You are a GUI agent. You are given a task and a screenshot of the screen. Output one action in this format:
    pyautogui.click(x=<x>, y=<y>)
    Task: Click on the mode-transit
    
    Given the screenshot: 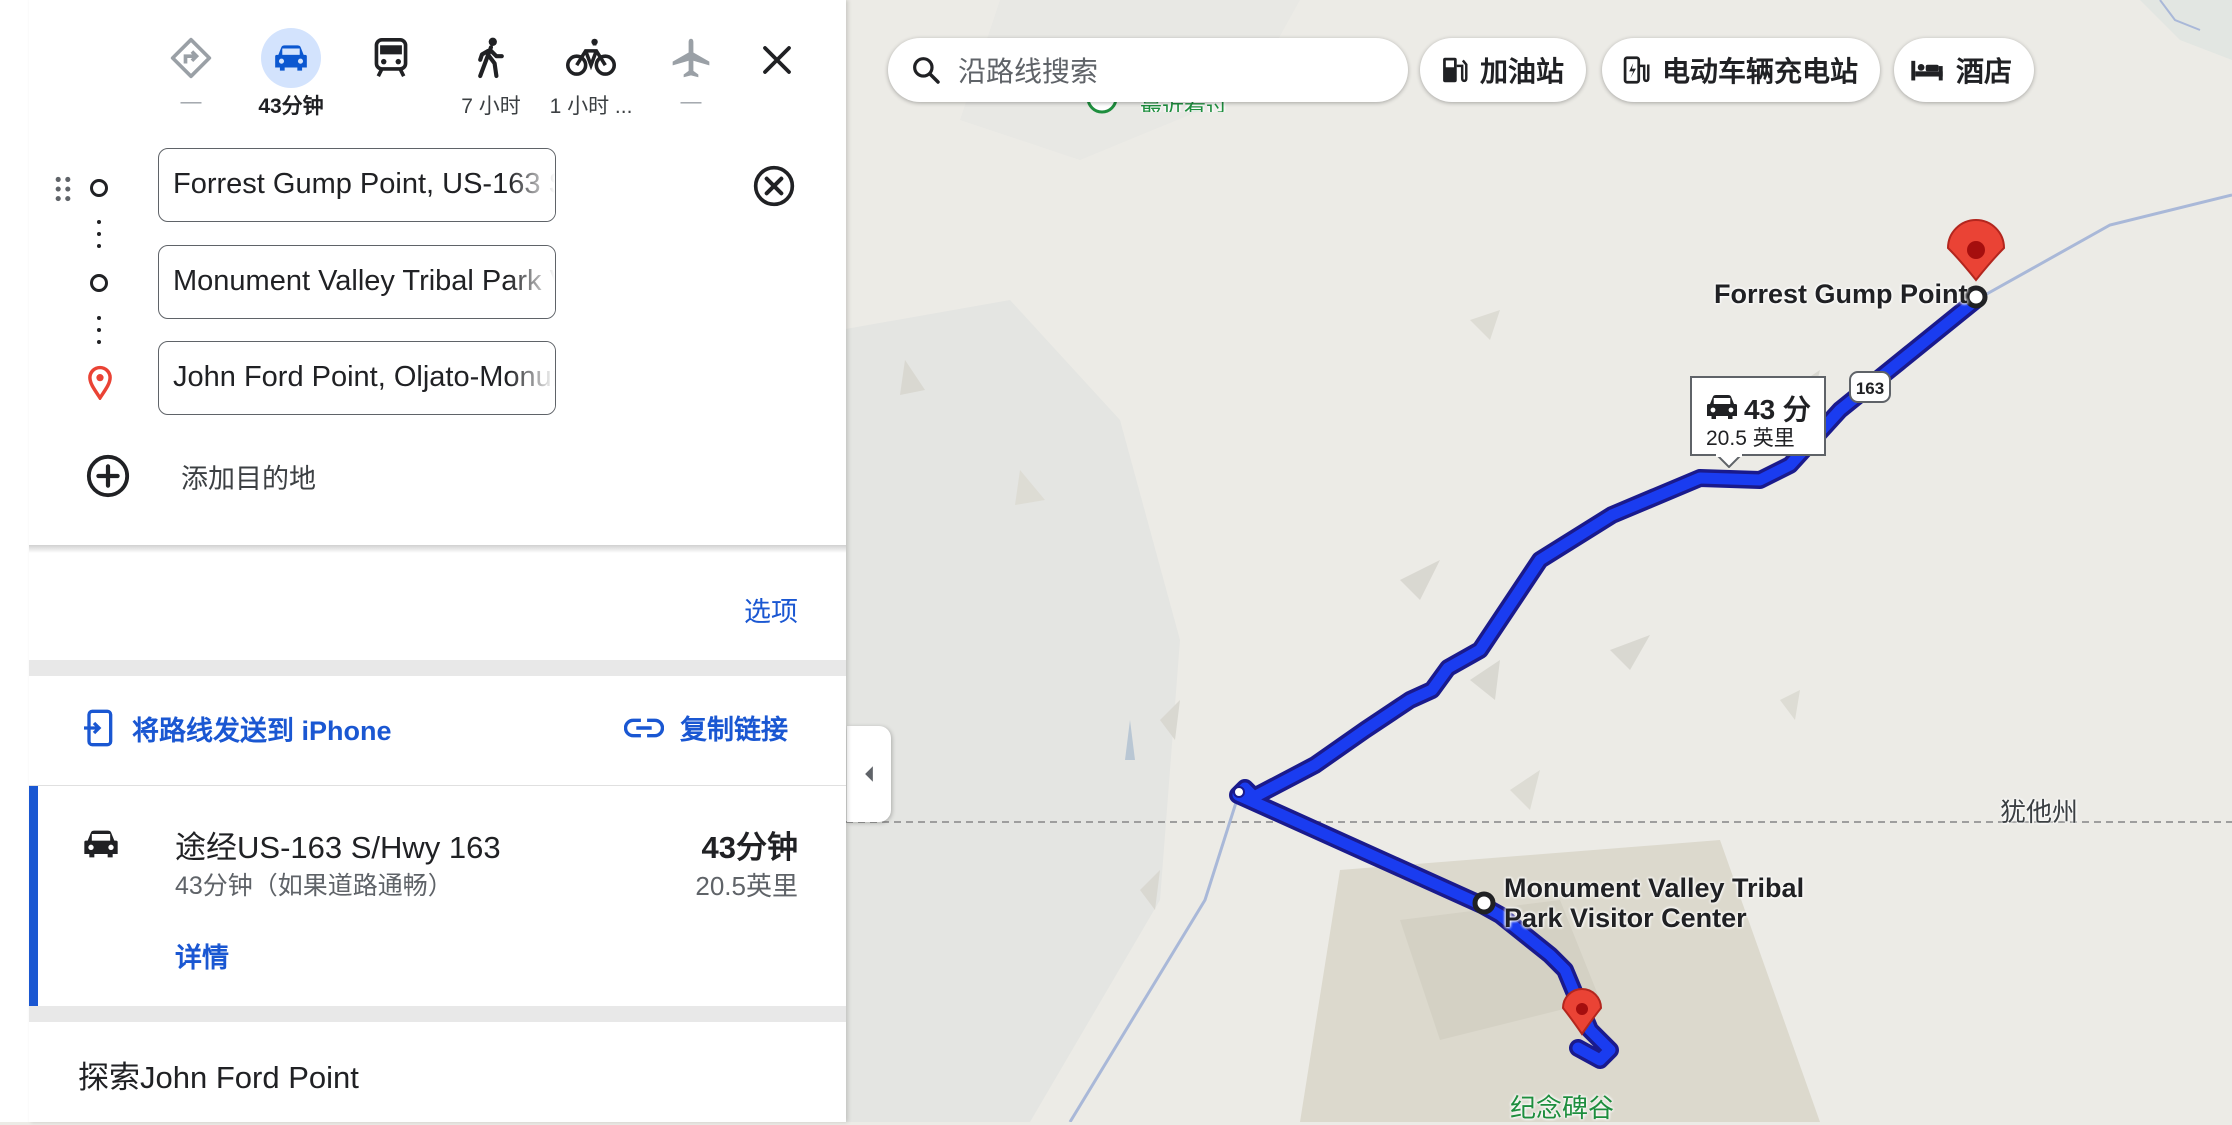 What is the action you would take?
    pyautogui.click(x=391, y=72)
    